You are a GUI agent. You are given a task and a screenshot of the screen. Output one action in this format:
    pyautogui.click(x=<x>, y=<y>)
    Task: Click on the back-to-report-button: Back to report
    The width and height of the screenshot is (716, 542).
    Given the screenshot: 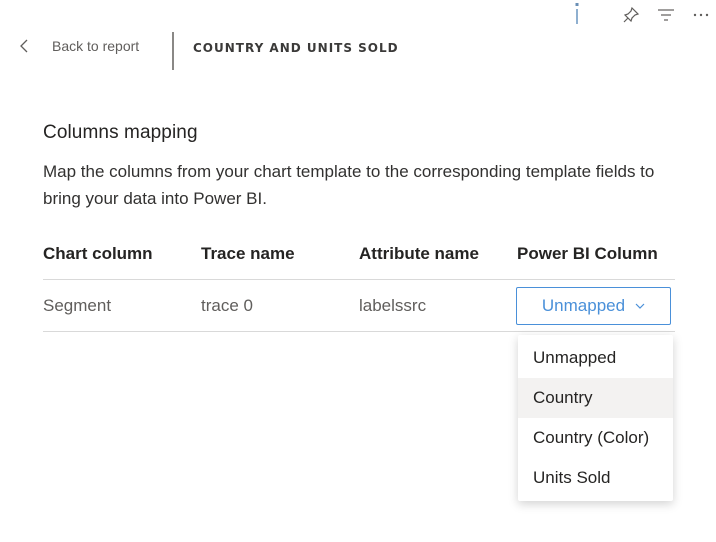 What is the action you would take?
    pyautogui.click(x=79, y=46)
    